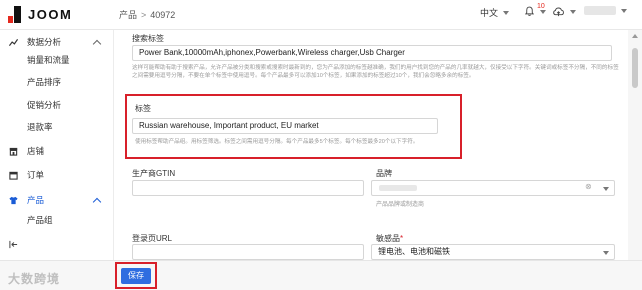  I want to click on order-icon, so click(13, 175).